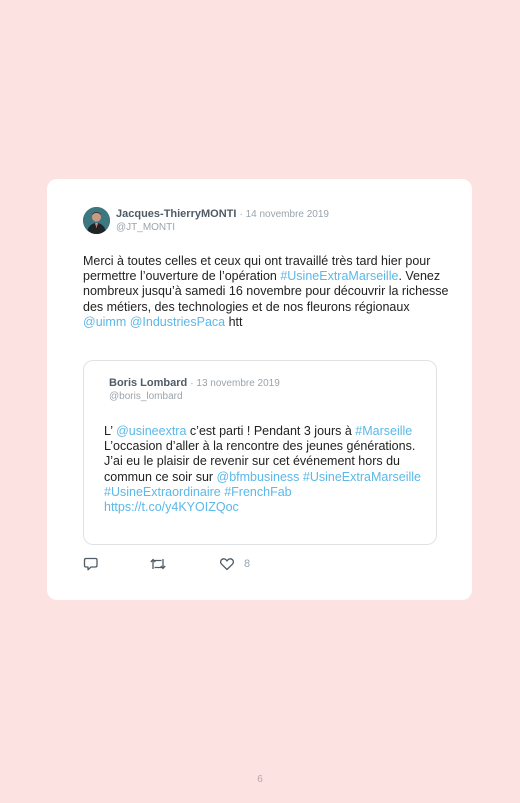  What do you see at coordinates (177, 322) in the screenshot?
I see `tweet-link: @IndustriesPaca` at bounding box center [177, 322].